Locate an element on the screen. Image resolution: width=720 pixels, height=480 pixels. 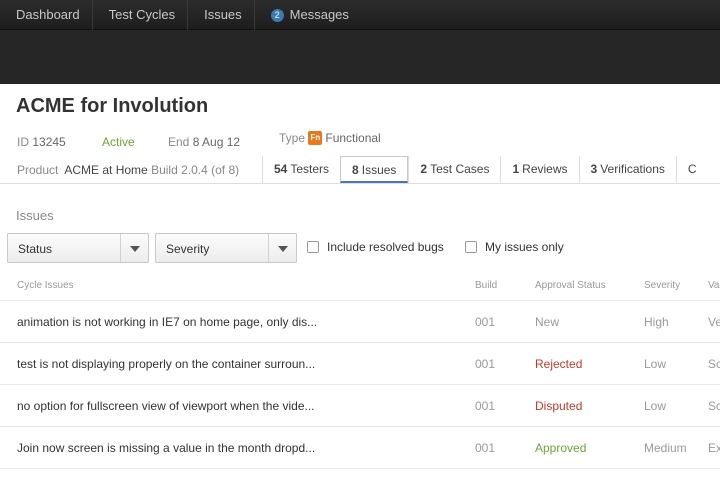
nav-issues: Issues is located at coordinates (221, 15).